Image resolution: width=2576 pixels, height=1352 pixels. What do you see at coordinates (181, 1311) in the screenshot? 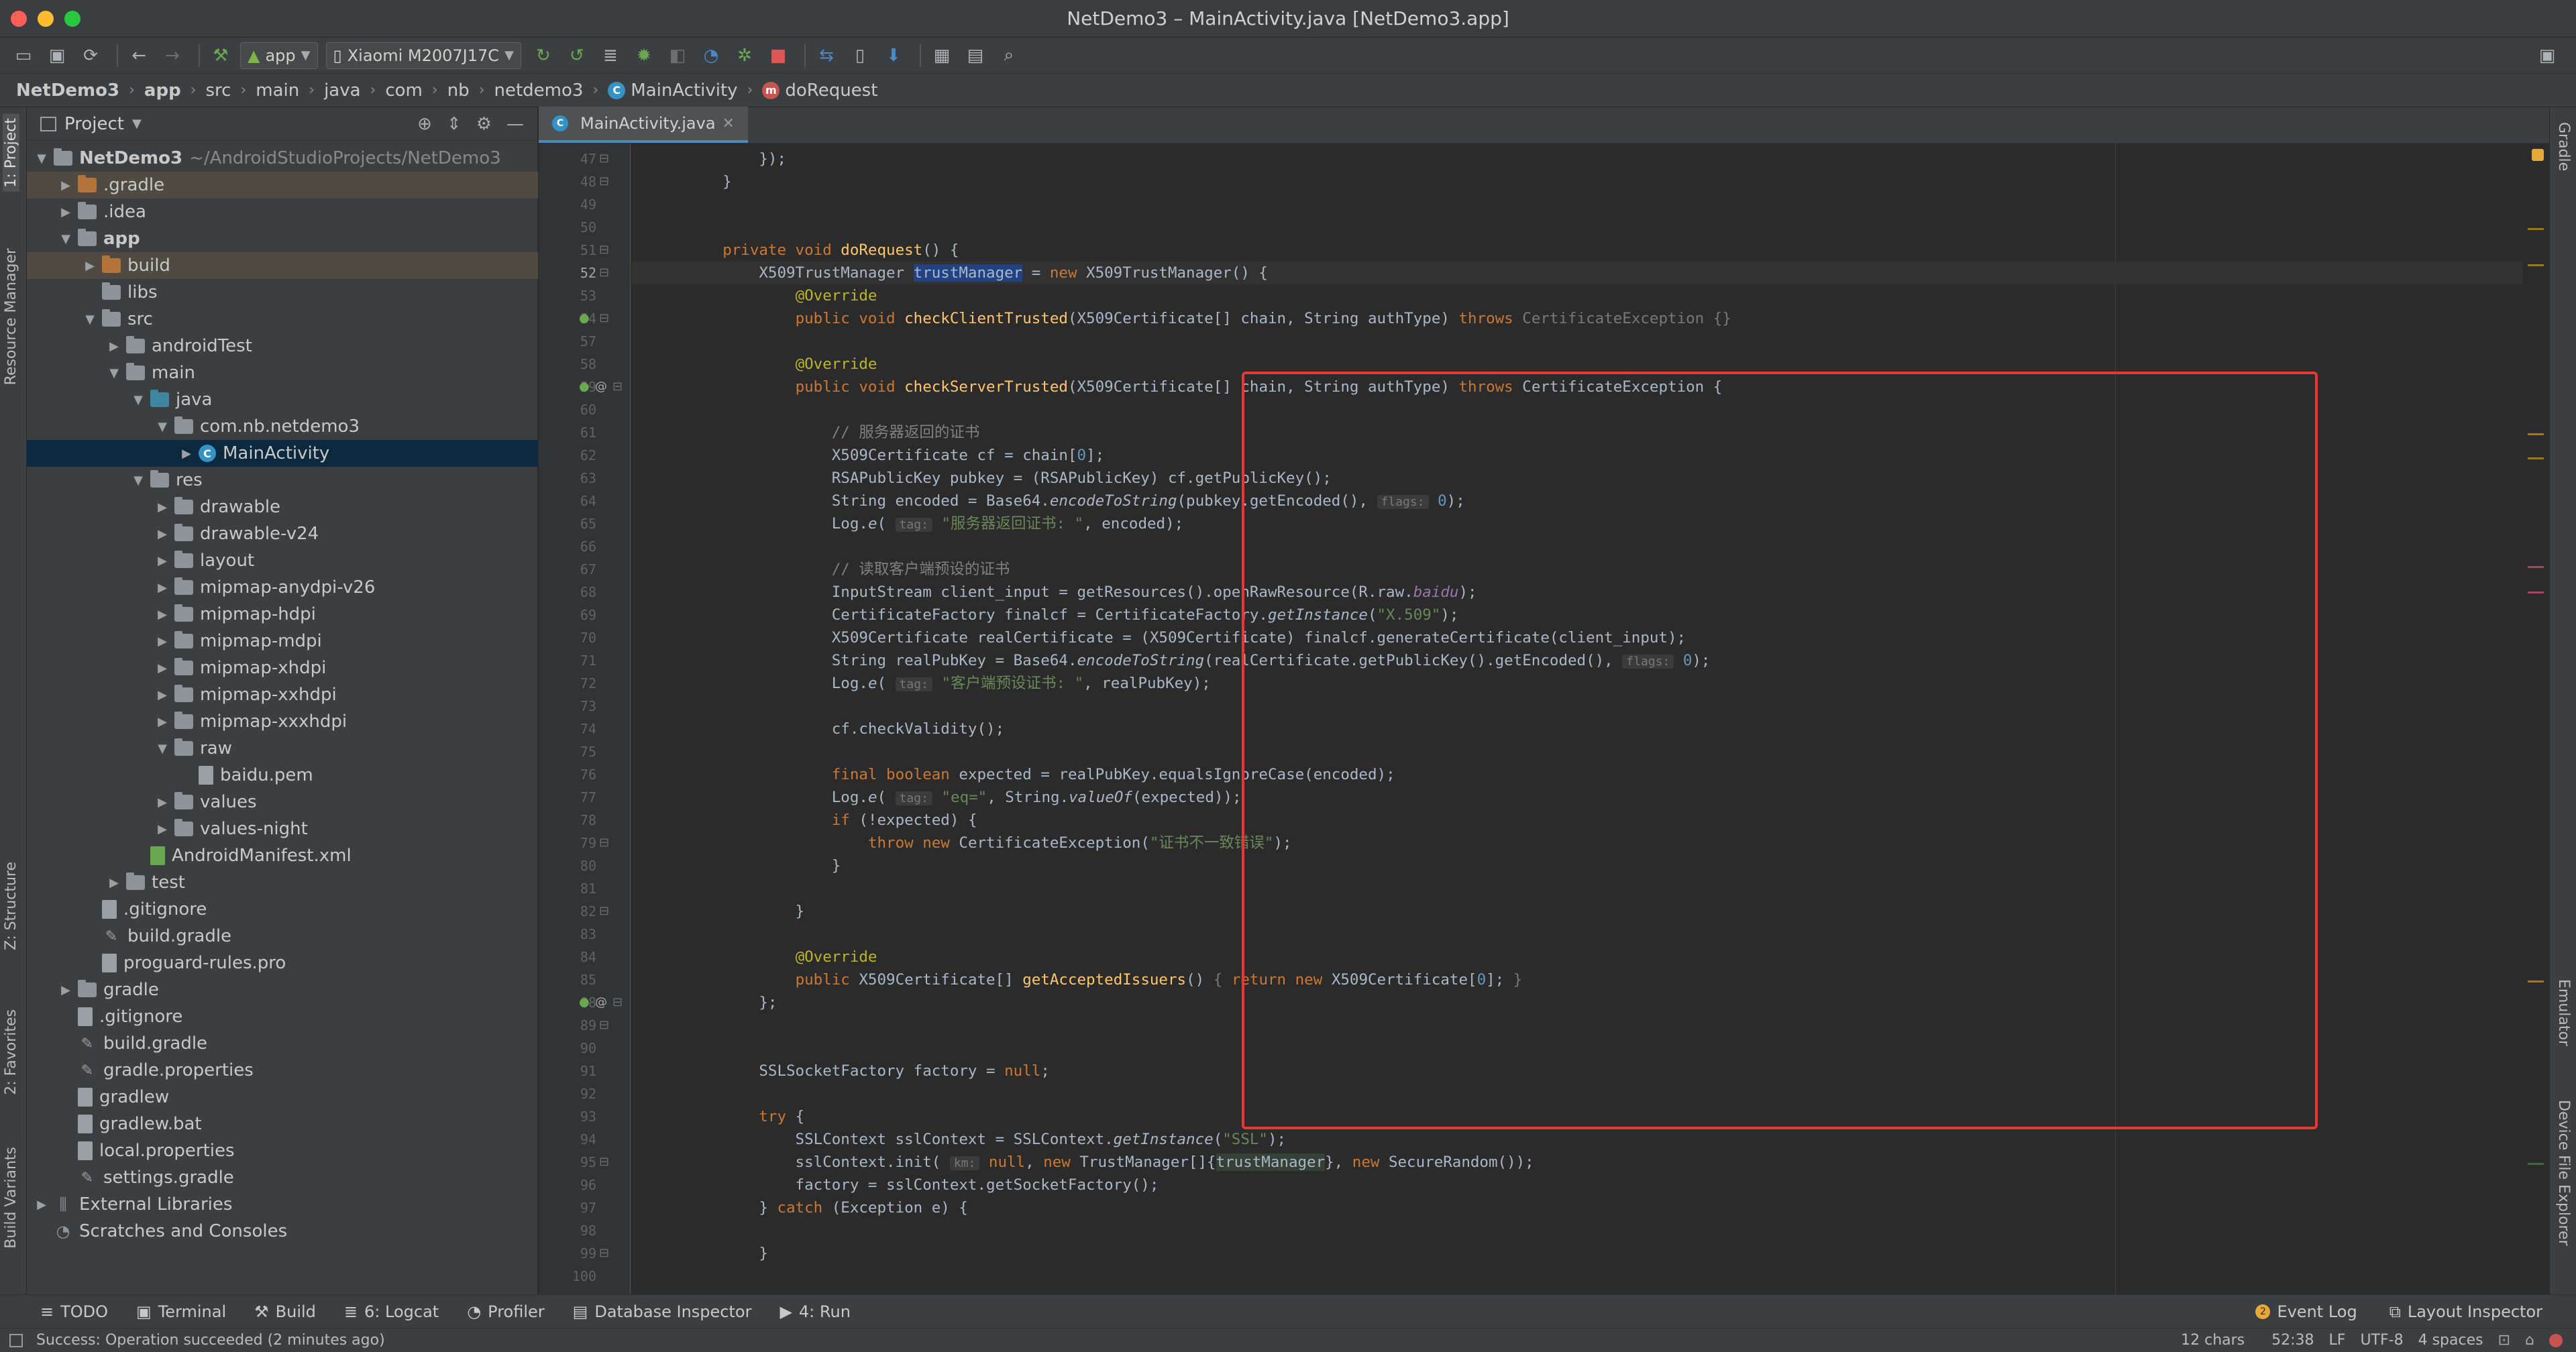
I see `terminal-tool-button: ▣ Terminal` at bounding box center [181, 1311].